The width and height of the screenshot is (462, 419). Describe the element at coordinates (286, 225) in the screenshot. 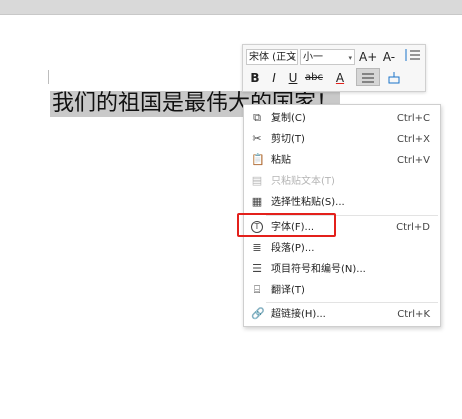

I see `annotation-highlight-box` at that location.